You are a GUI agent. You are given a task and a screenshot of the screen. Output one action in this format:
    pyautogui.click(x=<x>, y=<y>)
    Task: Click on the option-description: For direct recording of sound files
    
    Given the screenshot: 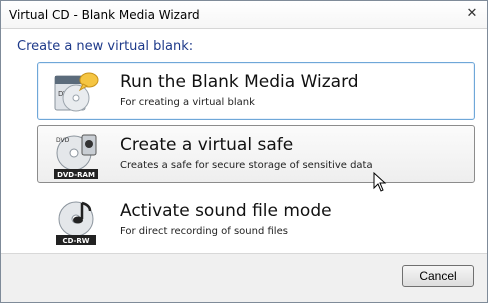 What is the action you would take?
    pyautogui.click(x=204, y=231)
    